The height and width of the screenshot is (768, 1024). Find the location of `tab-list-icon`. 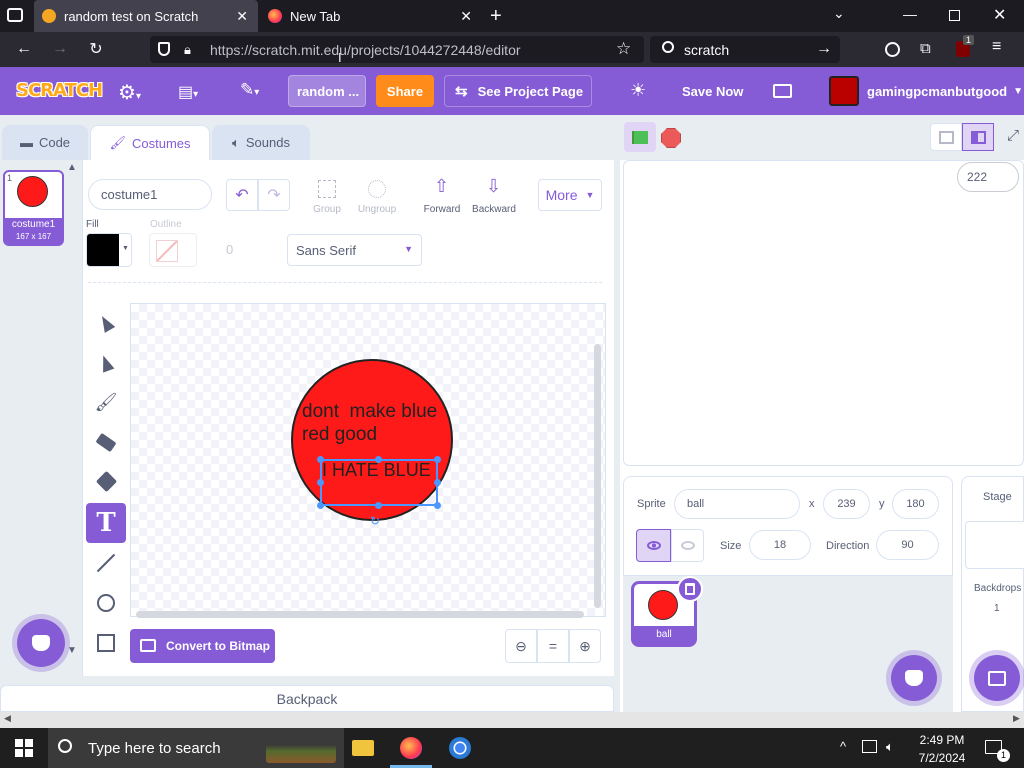

tab-list-icon is located at coordinates (15, 15).